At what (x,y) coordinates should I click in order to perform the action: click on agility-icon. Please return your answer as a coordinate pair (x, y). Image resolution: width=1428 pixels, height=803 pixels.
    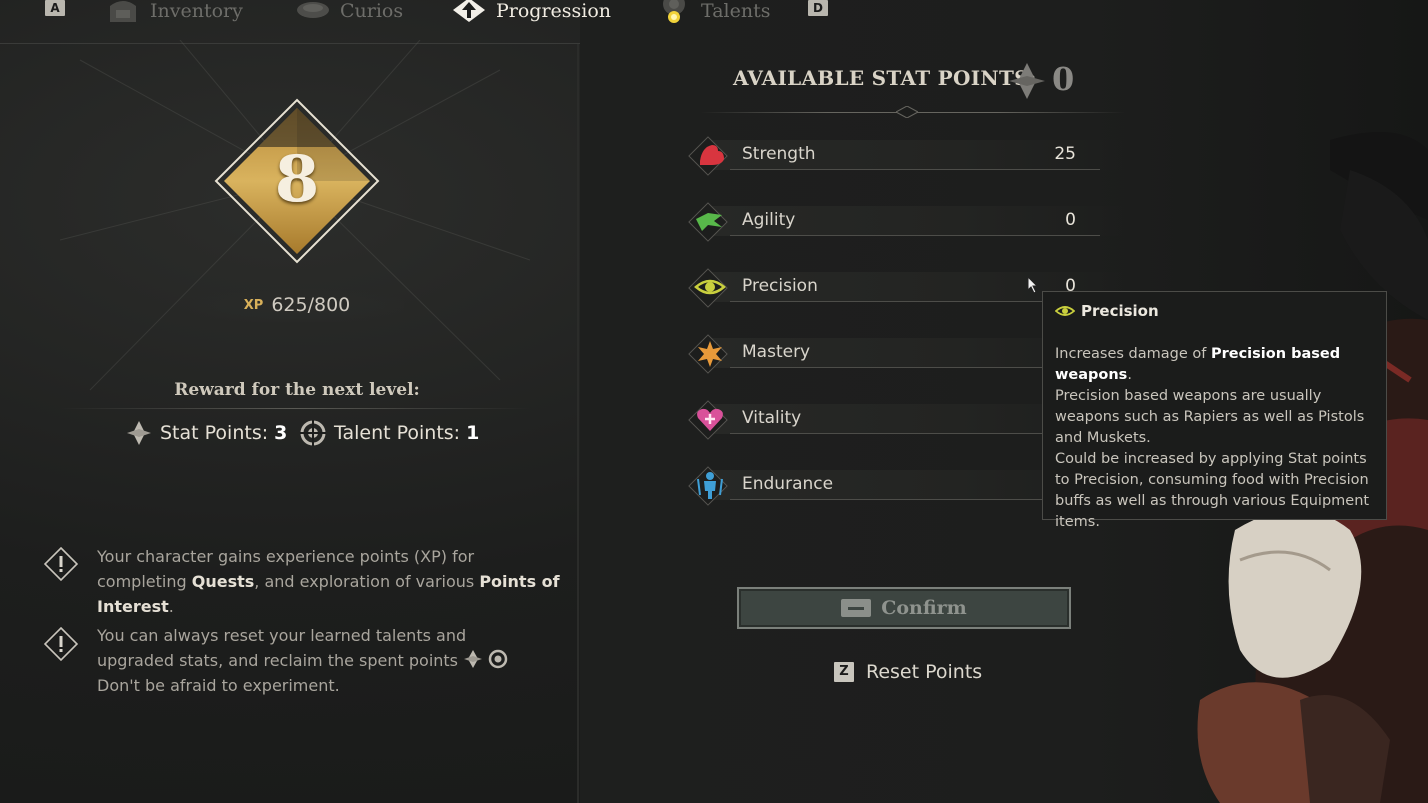
    Looking at the image, I should click on (709, 222).